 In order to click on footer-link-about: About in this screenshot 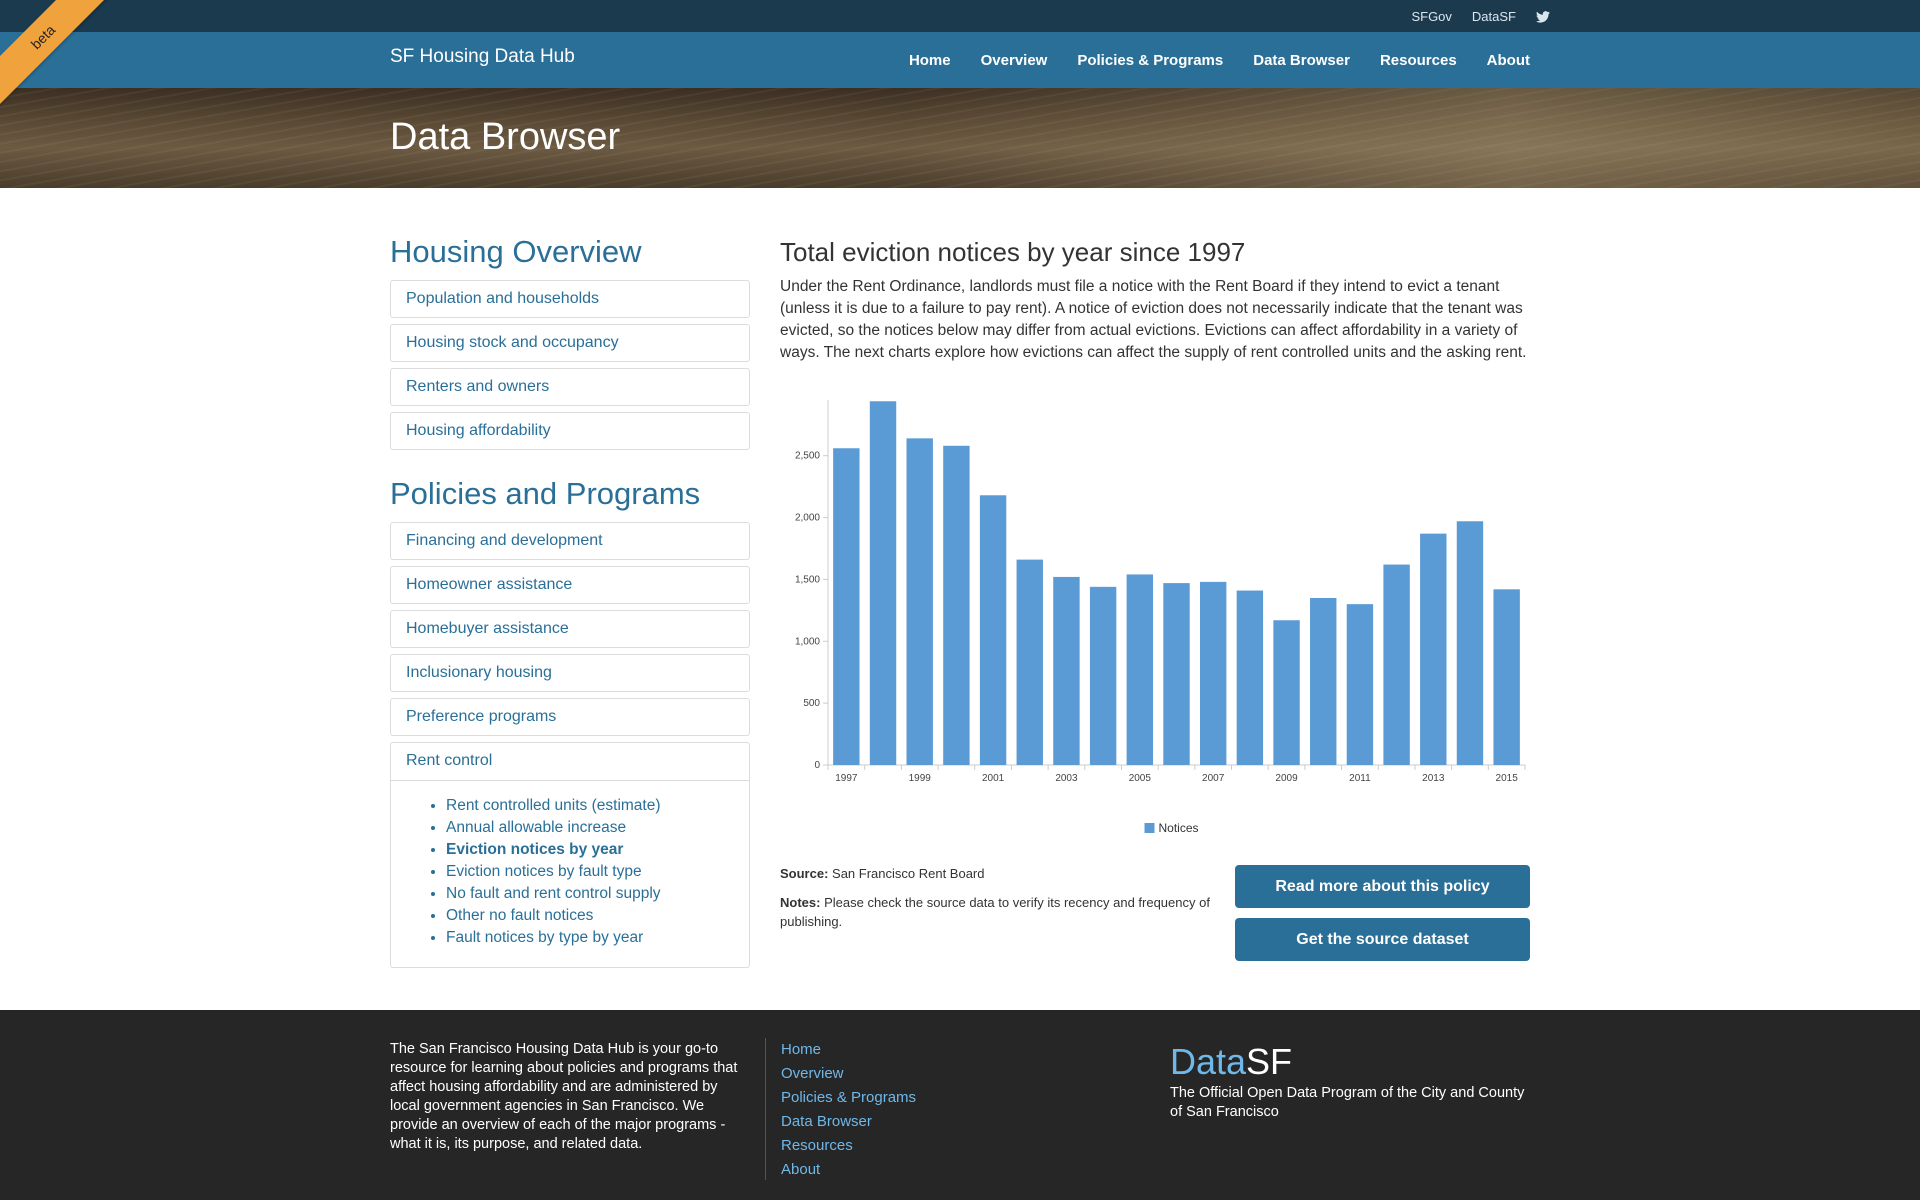, I will do `click(848, 1170)`.